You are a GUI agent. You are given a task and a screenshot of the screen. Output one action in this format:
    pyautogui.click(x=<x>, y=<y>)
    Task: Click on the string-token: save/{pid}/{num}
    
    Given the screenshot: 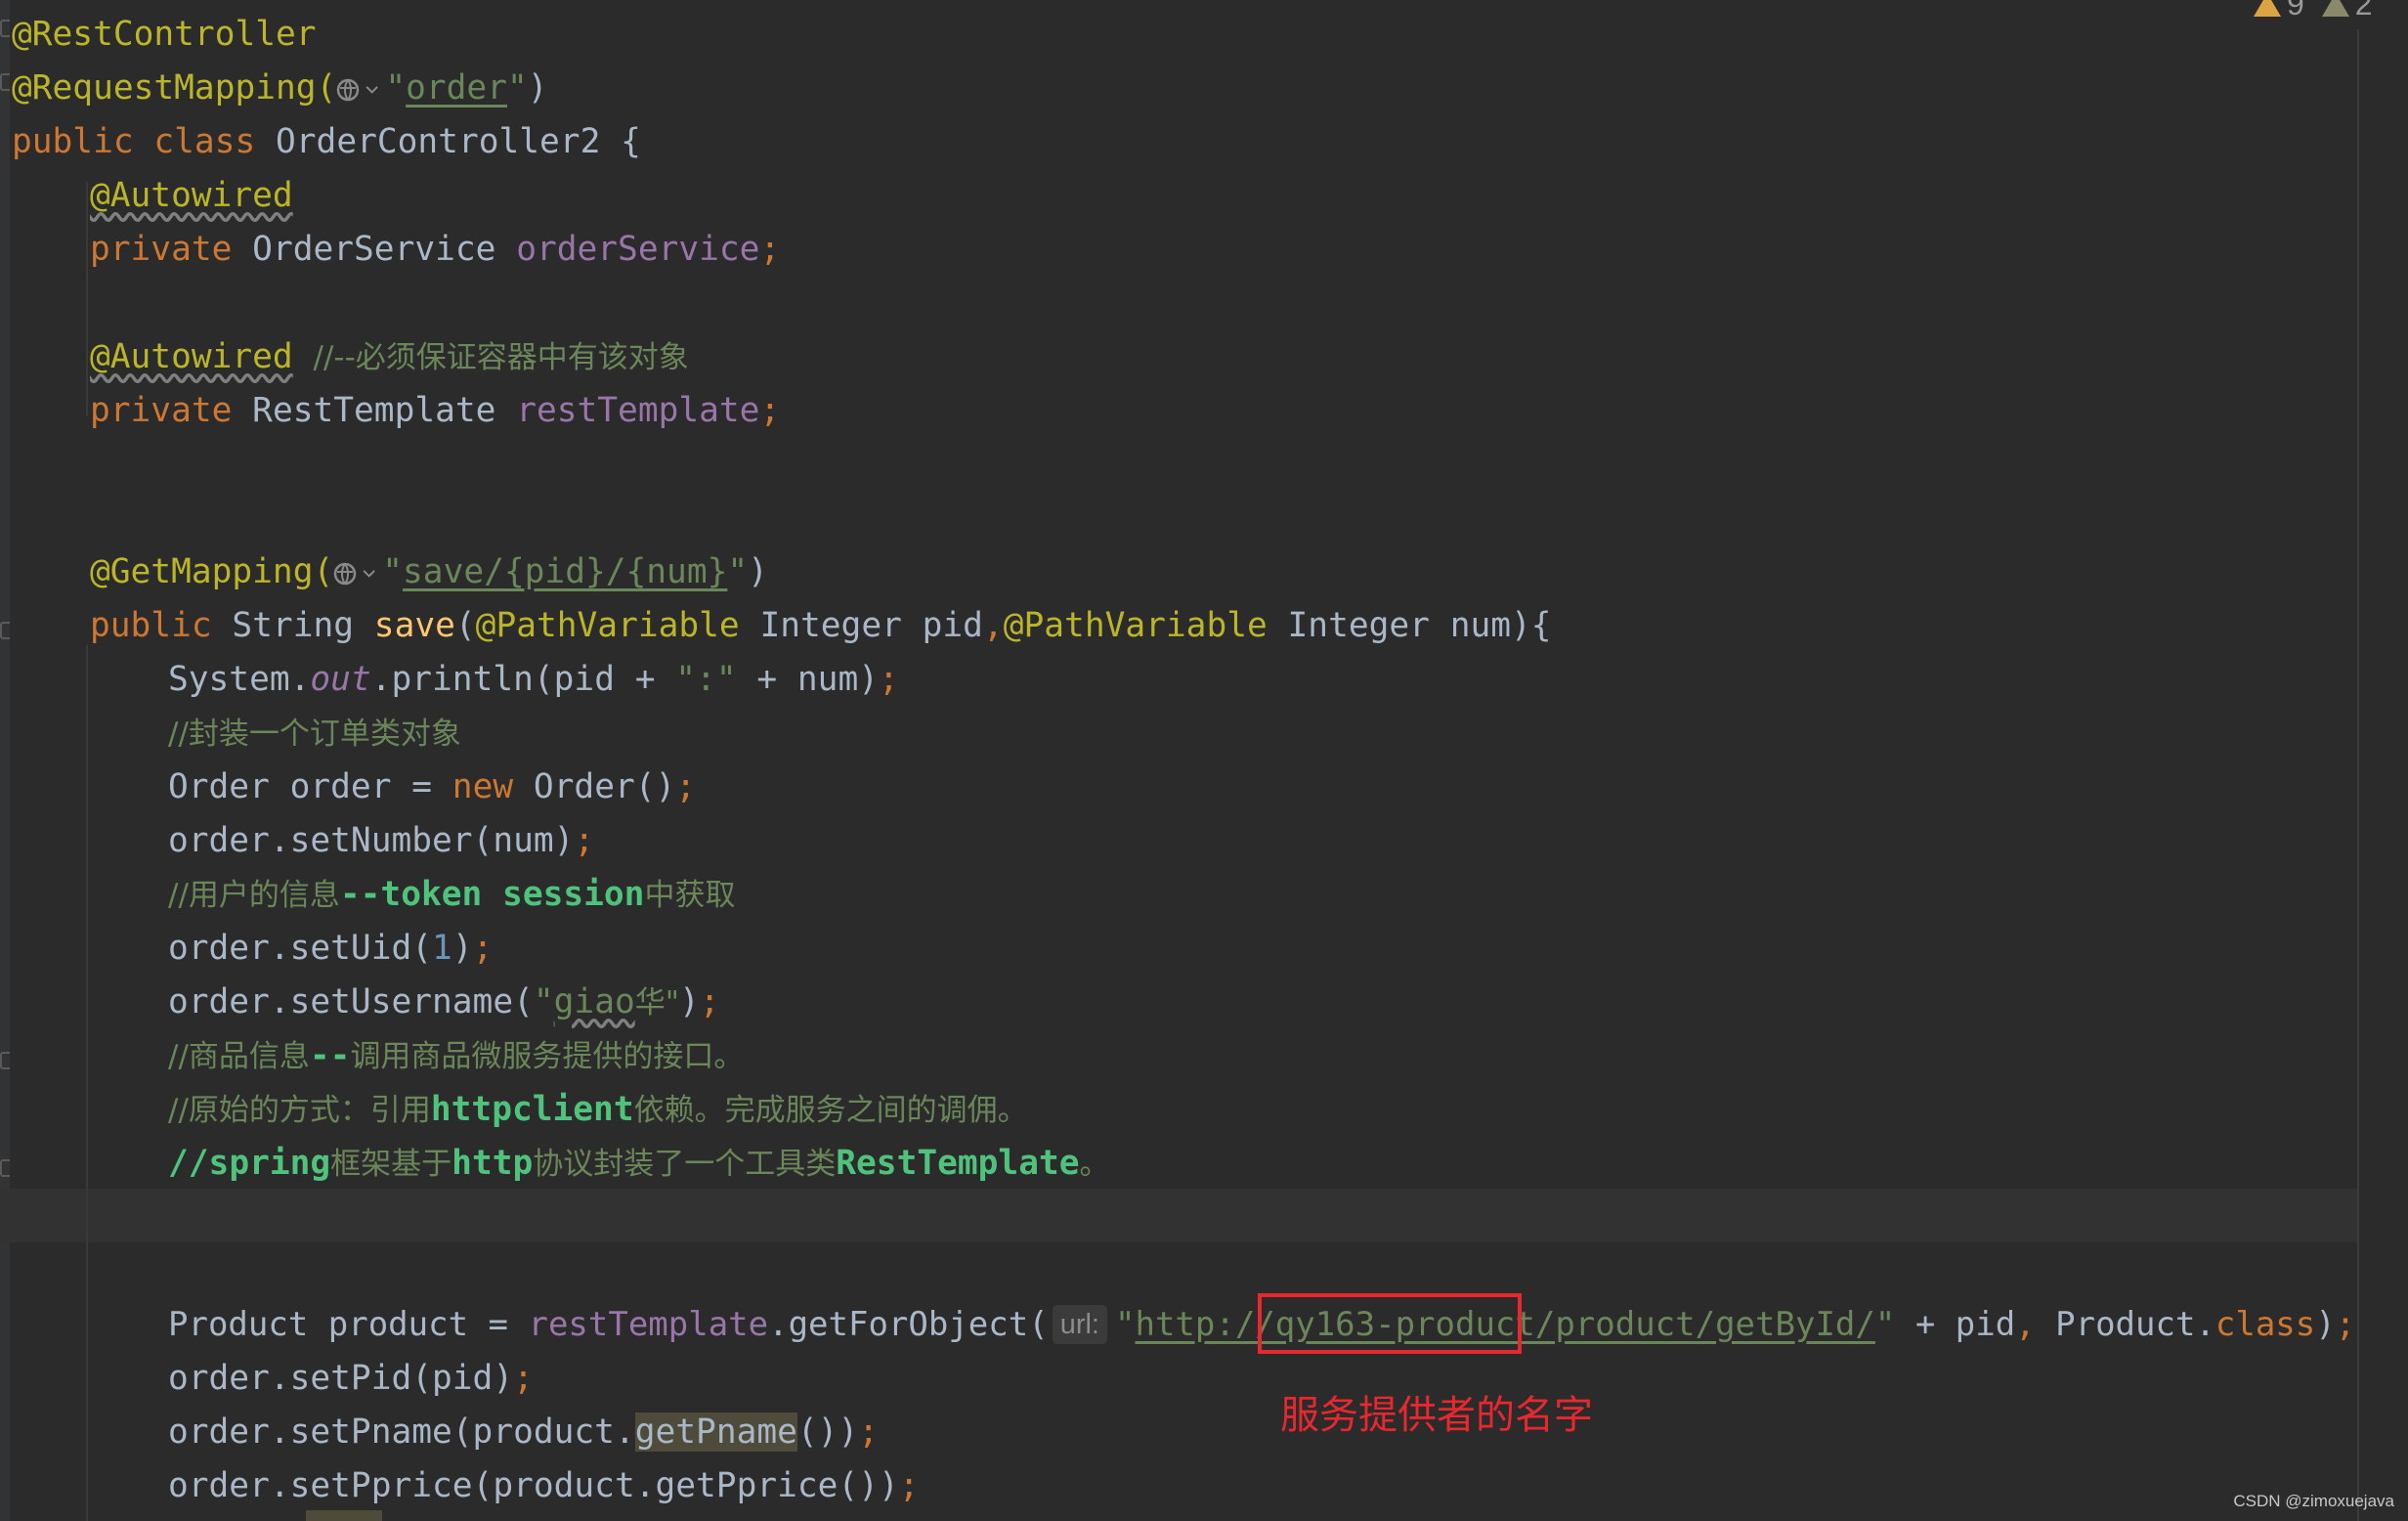 What is the action you would take?
    pyautogui.click(x=565, y=571)
    